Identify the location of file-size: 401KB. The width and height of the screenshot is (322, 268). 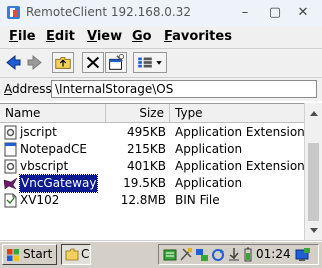
(146, 166).